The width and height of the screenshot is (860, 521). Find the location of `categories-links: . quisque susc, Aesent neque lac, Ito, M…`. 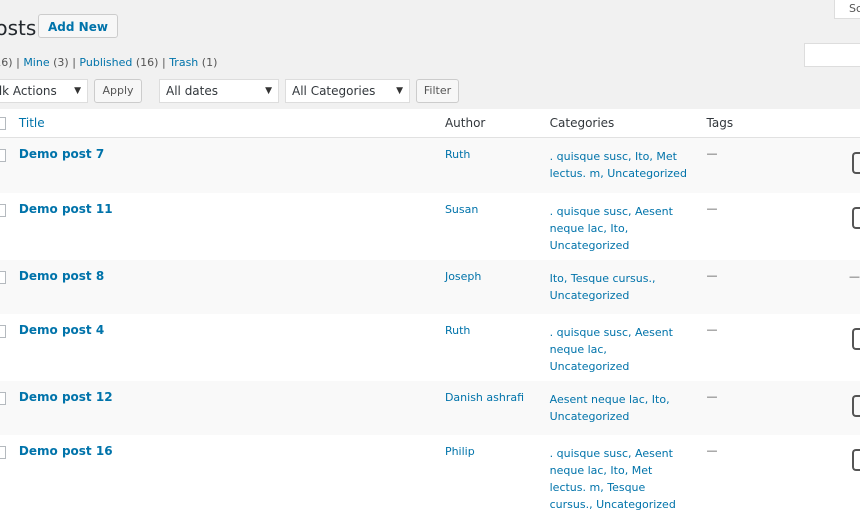

categories-links: . quisque susc, Aesent neque lac, Ito, M… is located at coordinates (620, 477).